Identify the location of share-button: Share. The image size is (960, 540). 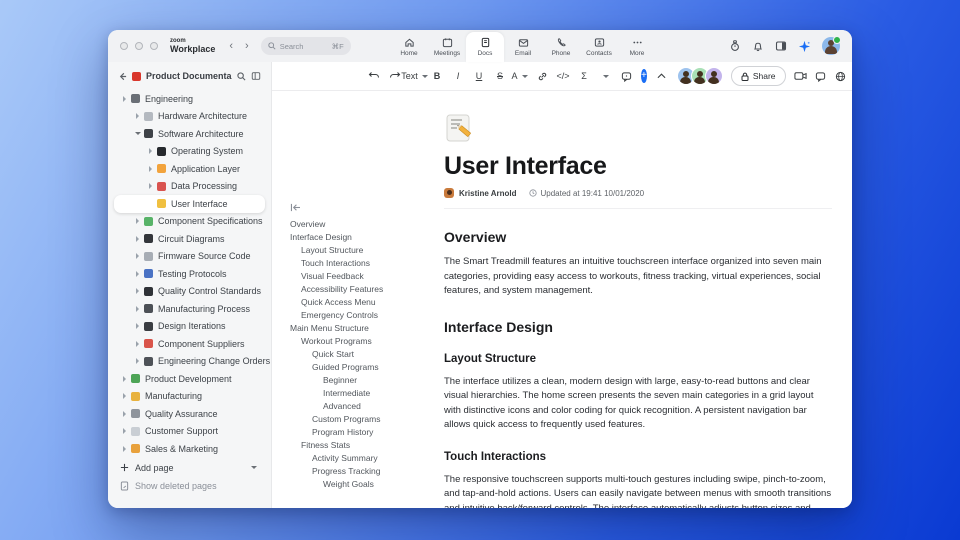
(758, 76).